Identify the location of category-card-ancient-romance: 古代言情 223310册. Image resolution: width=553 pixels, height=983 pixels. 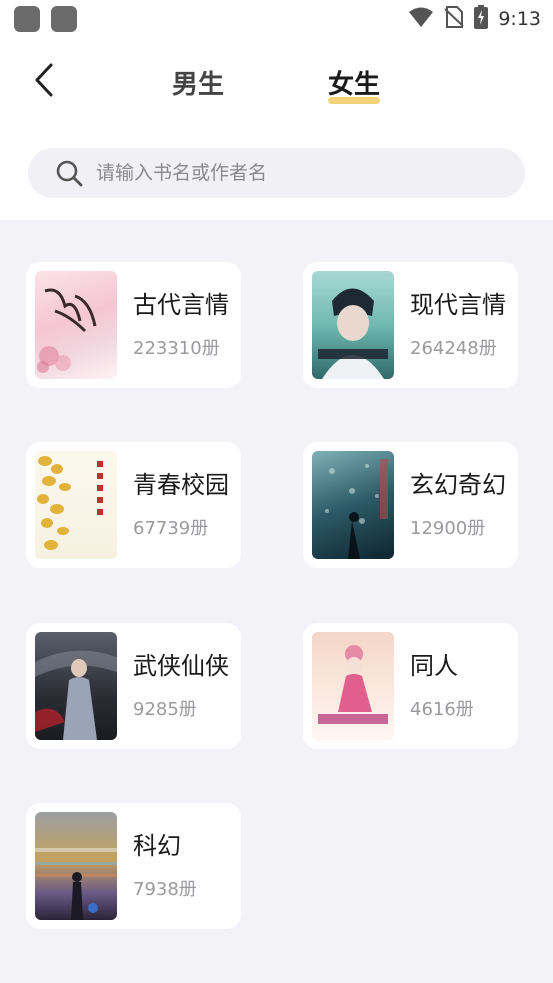
(133, 325).